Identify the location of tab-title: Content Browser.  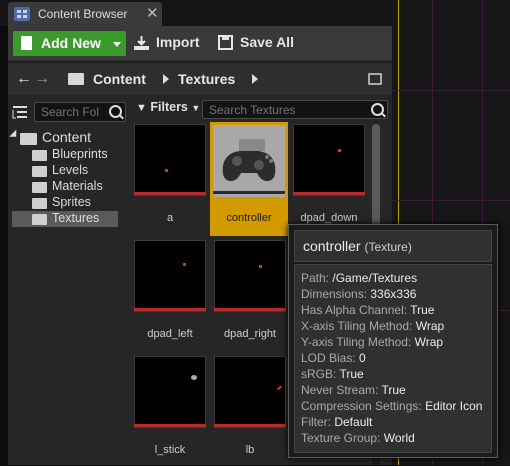
(83, 14).